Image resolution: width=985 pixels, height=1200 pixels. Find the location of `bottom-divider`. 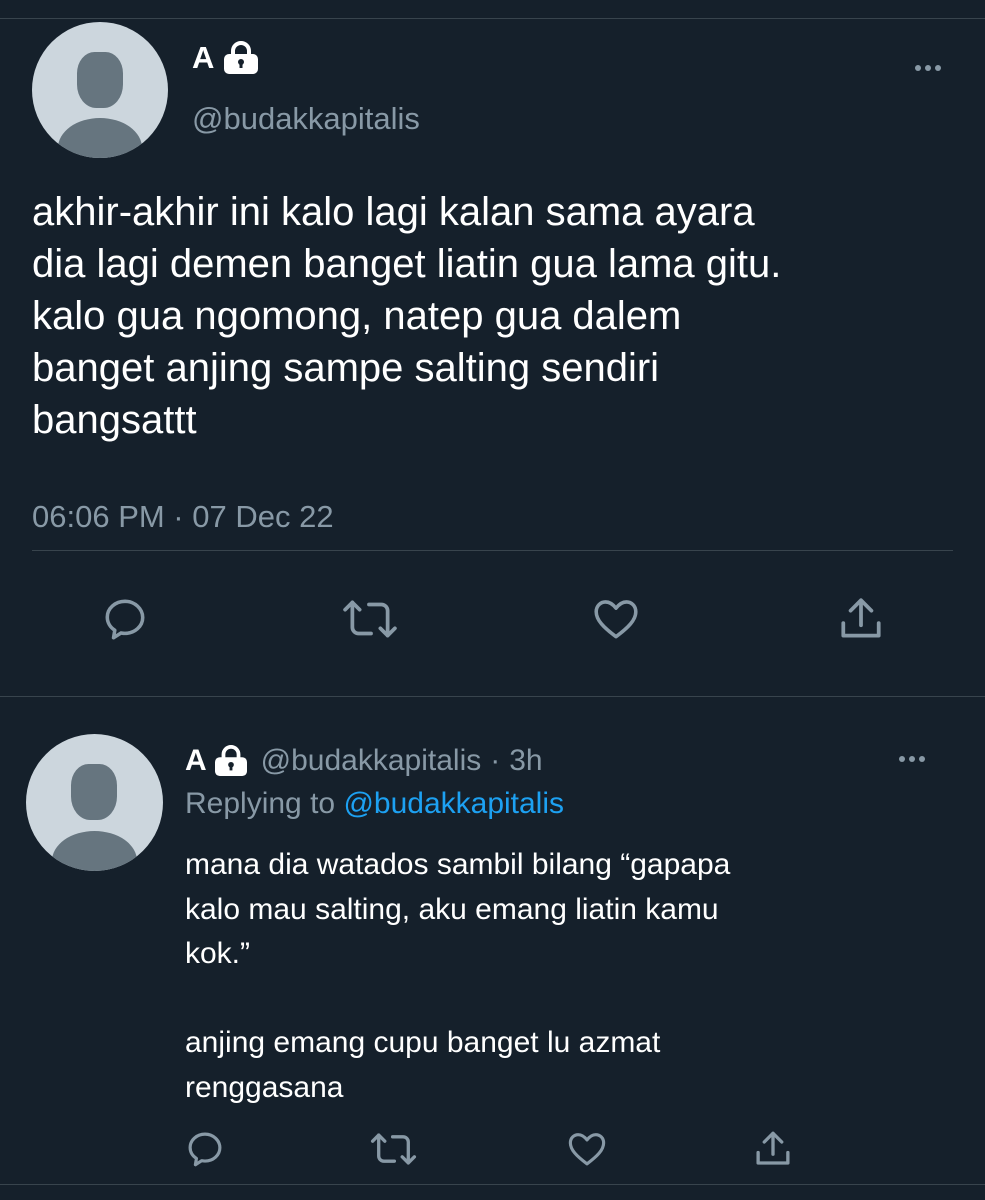

bottom-divider is located at coordinates (492, 1184).